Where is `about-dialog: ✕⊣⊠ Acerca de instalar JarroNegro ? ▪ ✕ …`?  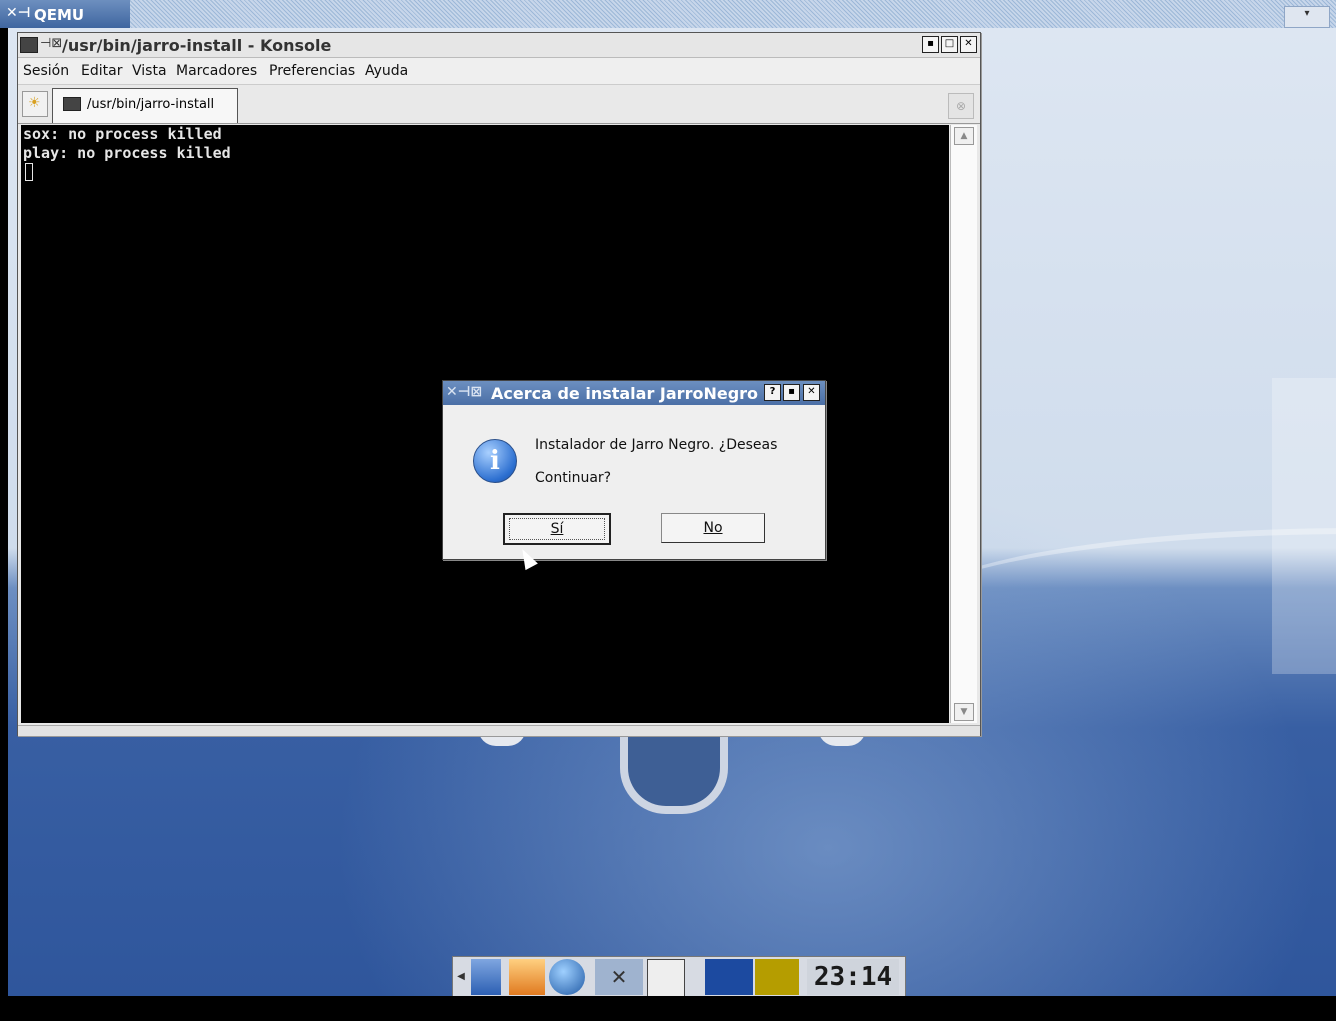 about-dialog: ✕⊣⊠ Acerca de instalar JarroNegro ? ▪ ✕ … is located at coordinates (634, 470).